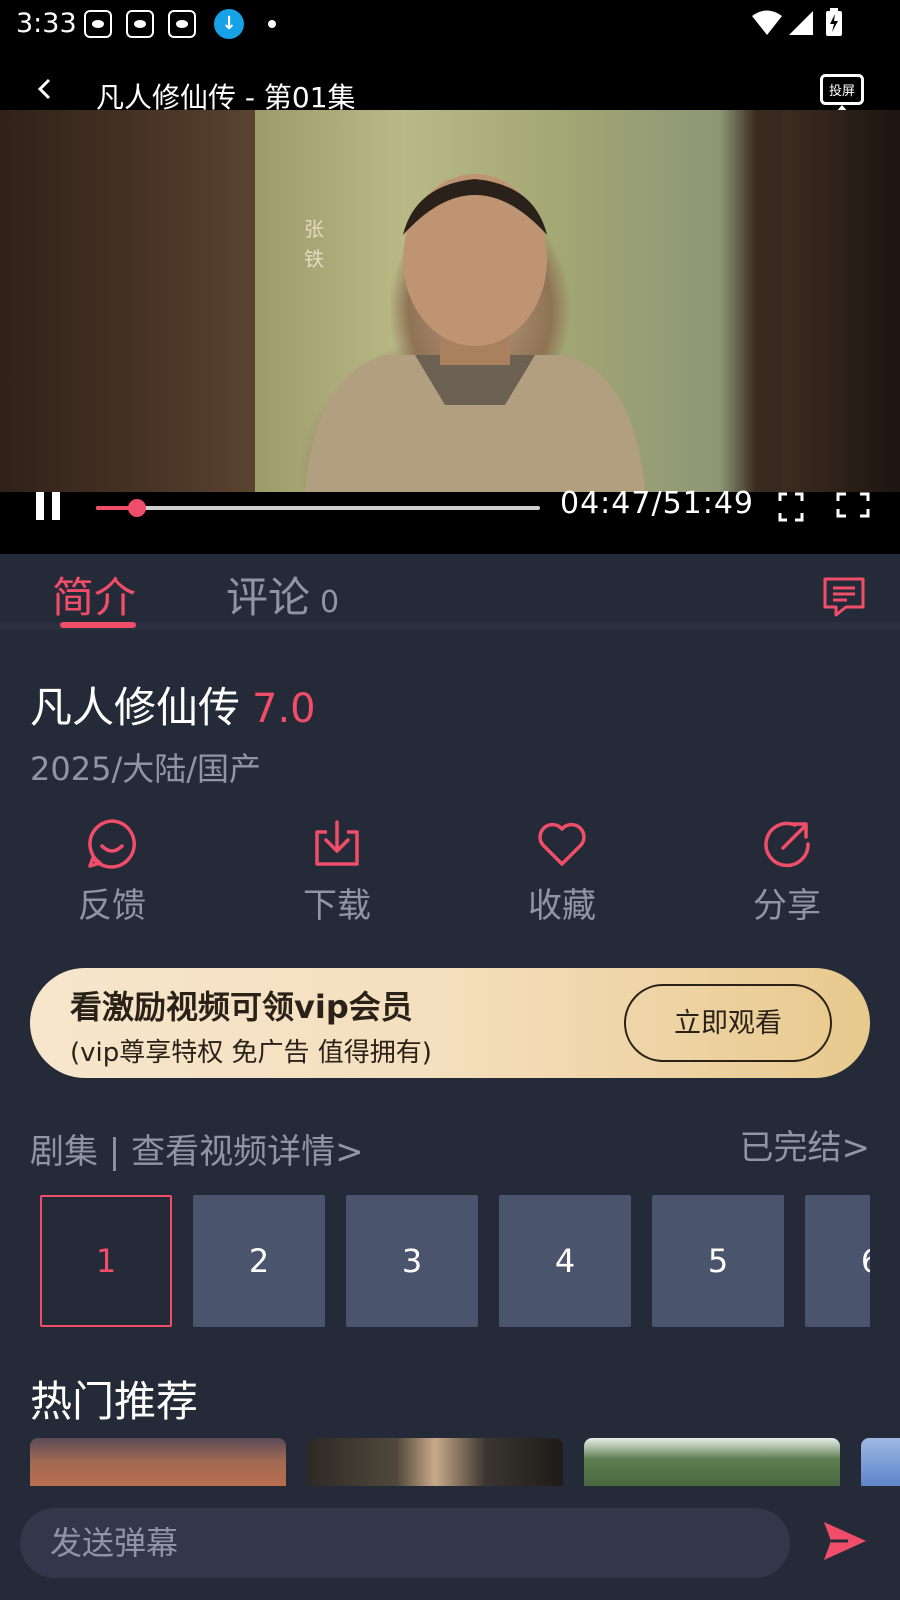 This screenshot has height=1600, width=900. I want to click on player-controls: 04:47/51:49, so click(450, 520).